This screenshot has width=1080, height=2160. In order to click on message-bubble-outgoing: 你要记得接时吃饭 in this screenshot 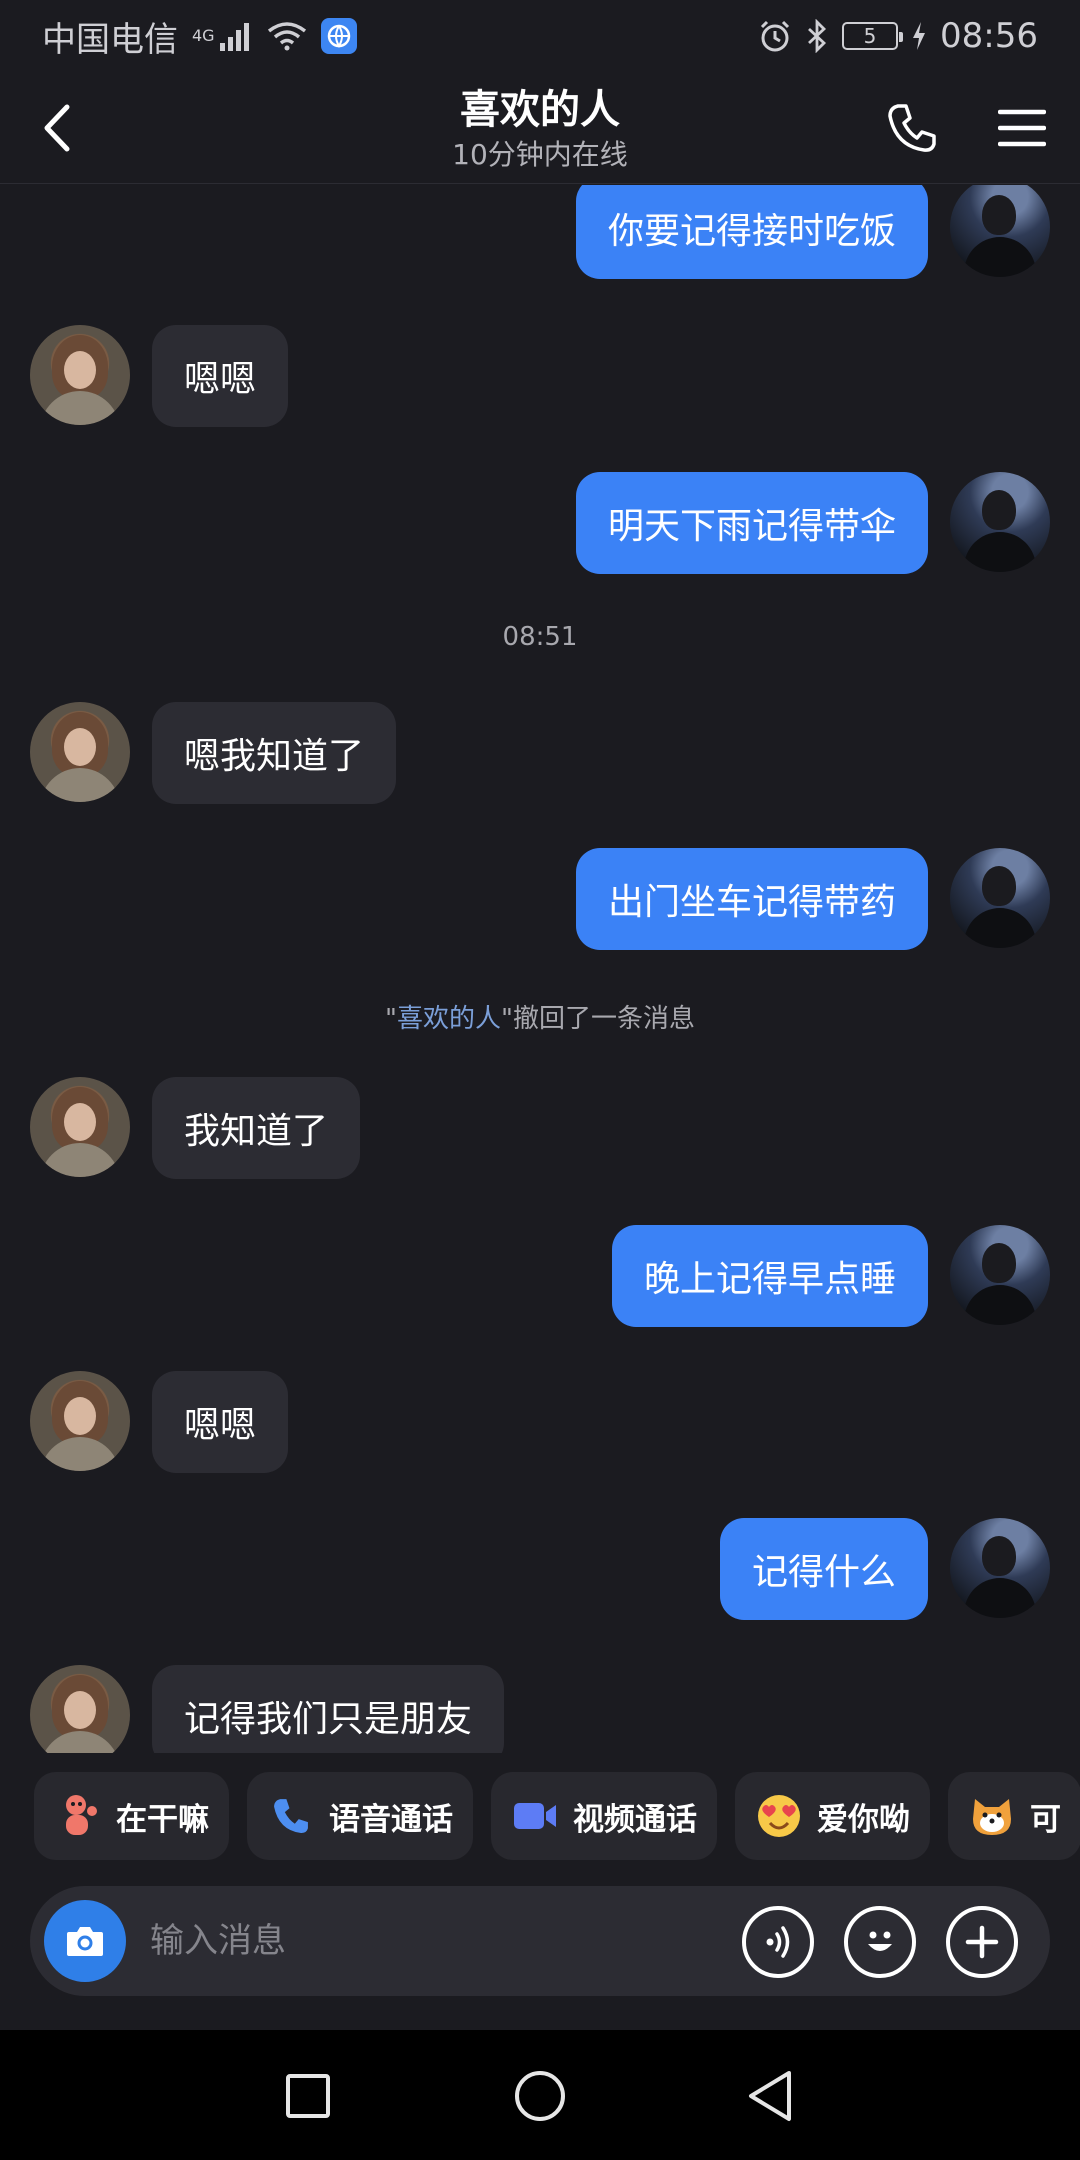, I will do `click(751, 232)`.